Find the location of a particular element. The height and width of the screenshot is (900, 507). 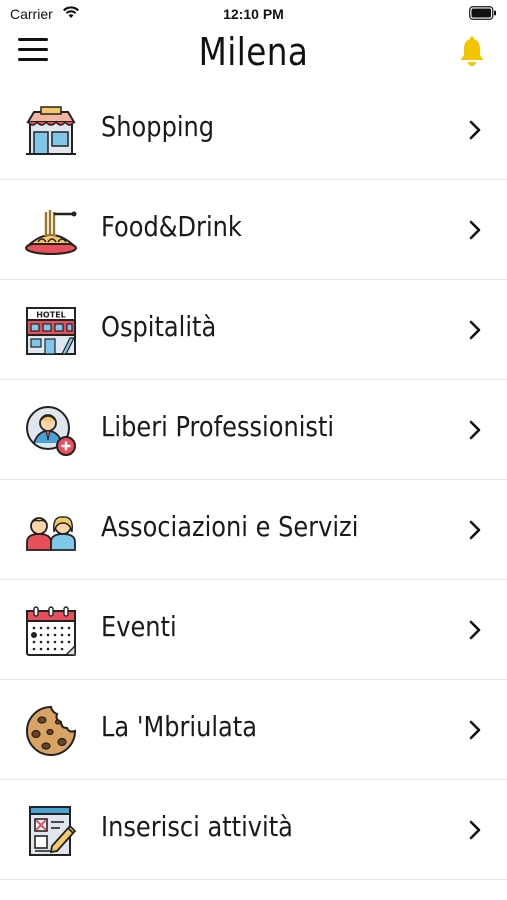

list-item-mbriulata: La 'Mbriulata is located at coordinates (253, 730).